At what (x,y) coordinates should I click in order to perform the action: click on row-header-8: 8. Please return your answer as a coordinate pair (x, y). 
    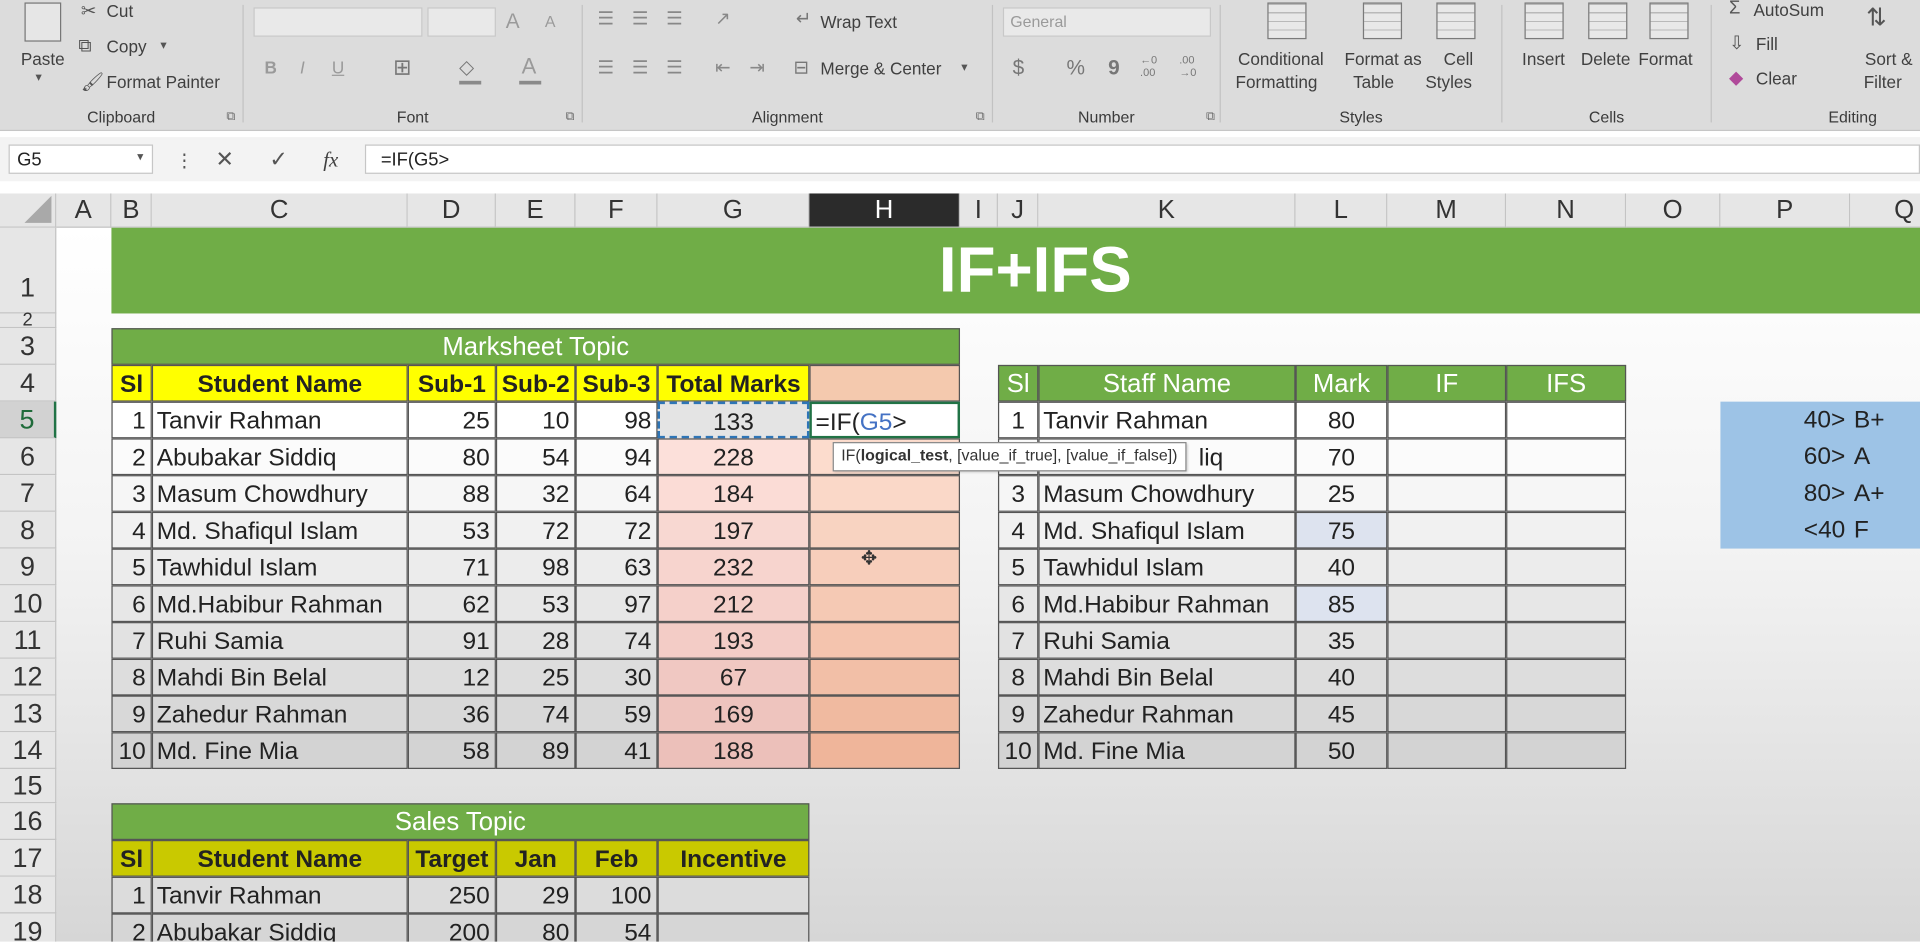
    Looking at the image, I should click on (28, 530).